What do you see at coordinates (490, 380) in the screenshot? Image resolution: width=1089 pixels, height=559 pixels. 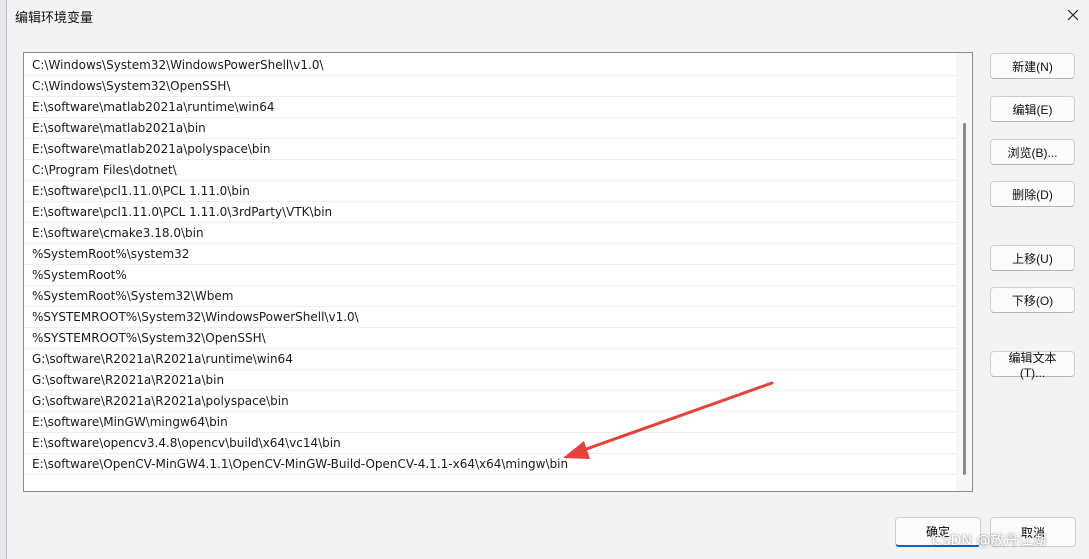 I see `path-row: G:\software\R2021a\R2021a\bin` at bounding box center [490, 380].